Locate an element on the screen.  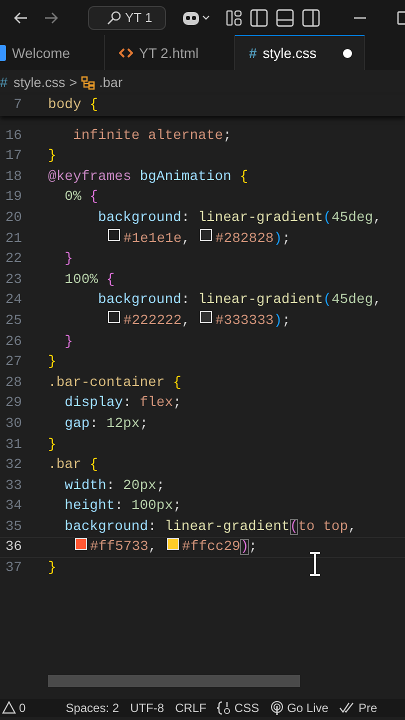
status-item: Spaces: 2 is located at coordinates (93, 707).